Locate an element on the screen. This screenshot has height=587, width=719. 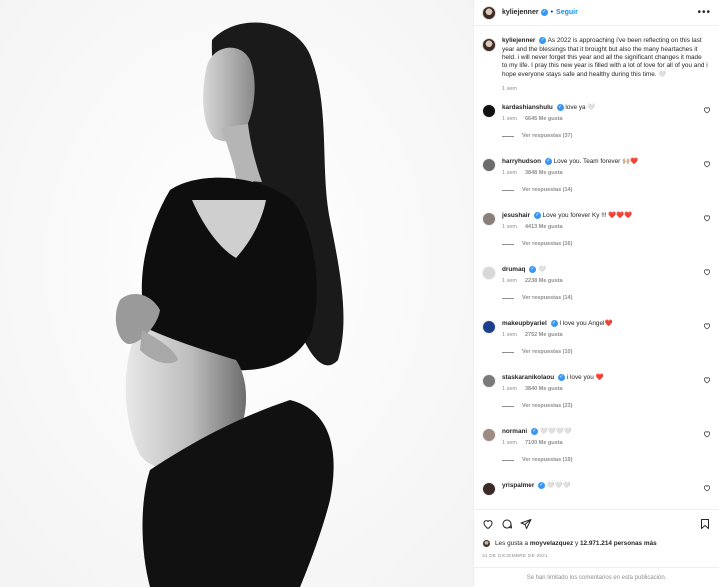
commenter-username: staskaranikolaou is located at coordinates (528, 377).